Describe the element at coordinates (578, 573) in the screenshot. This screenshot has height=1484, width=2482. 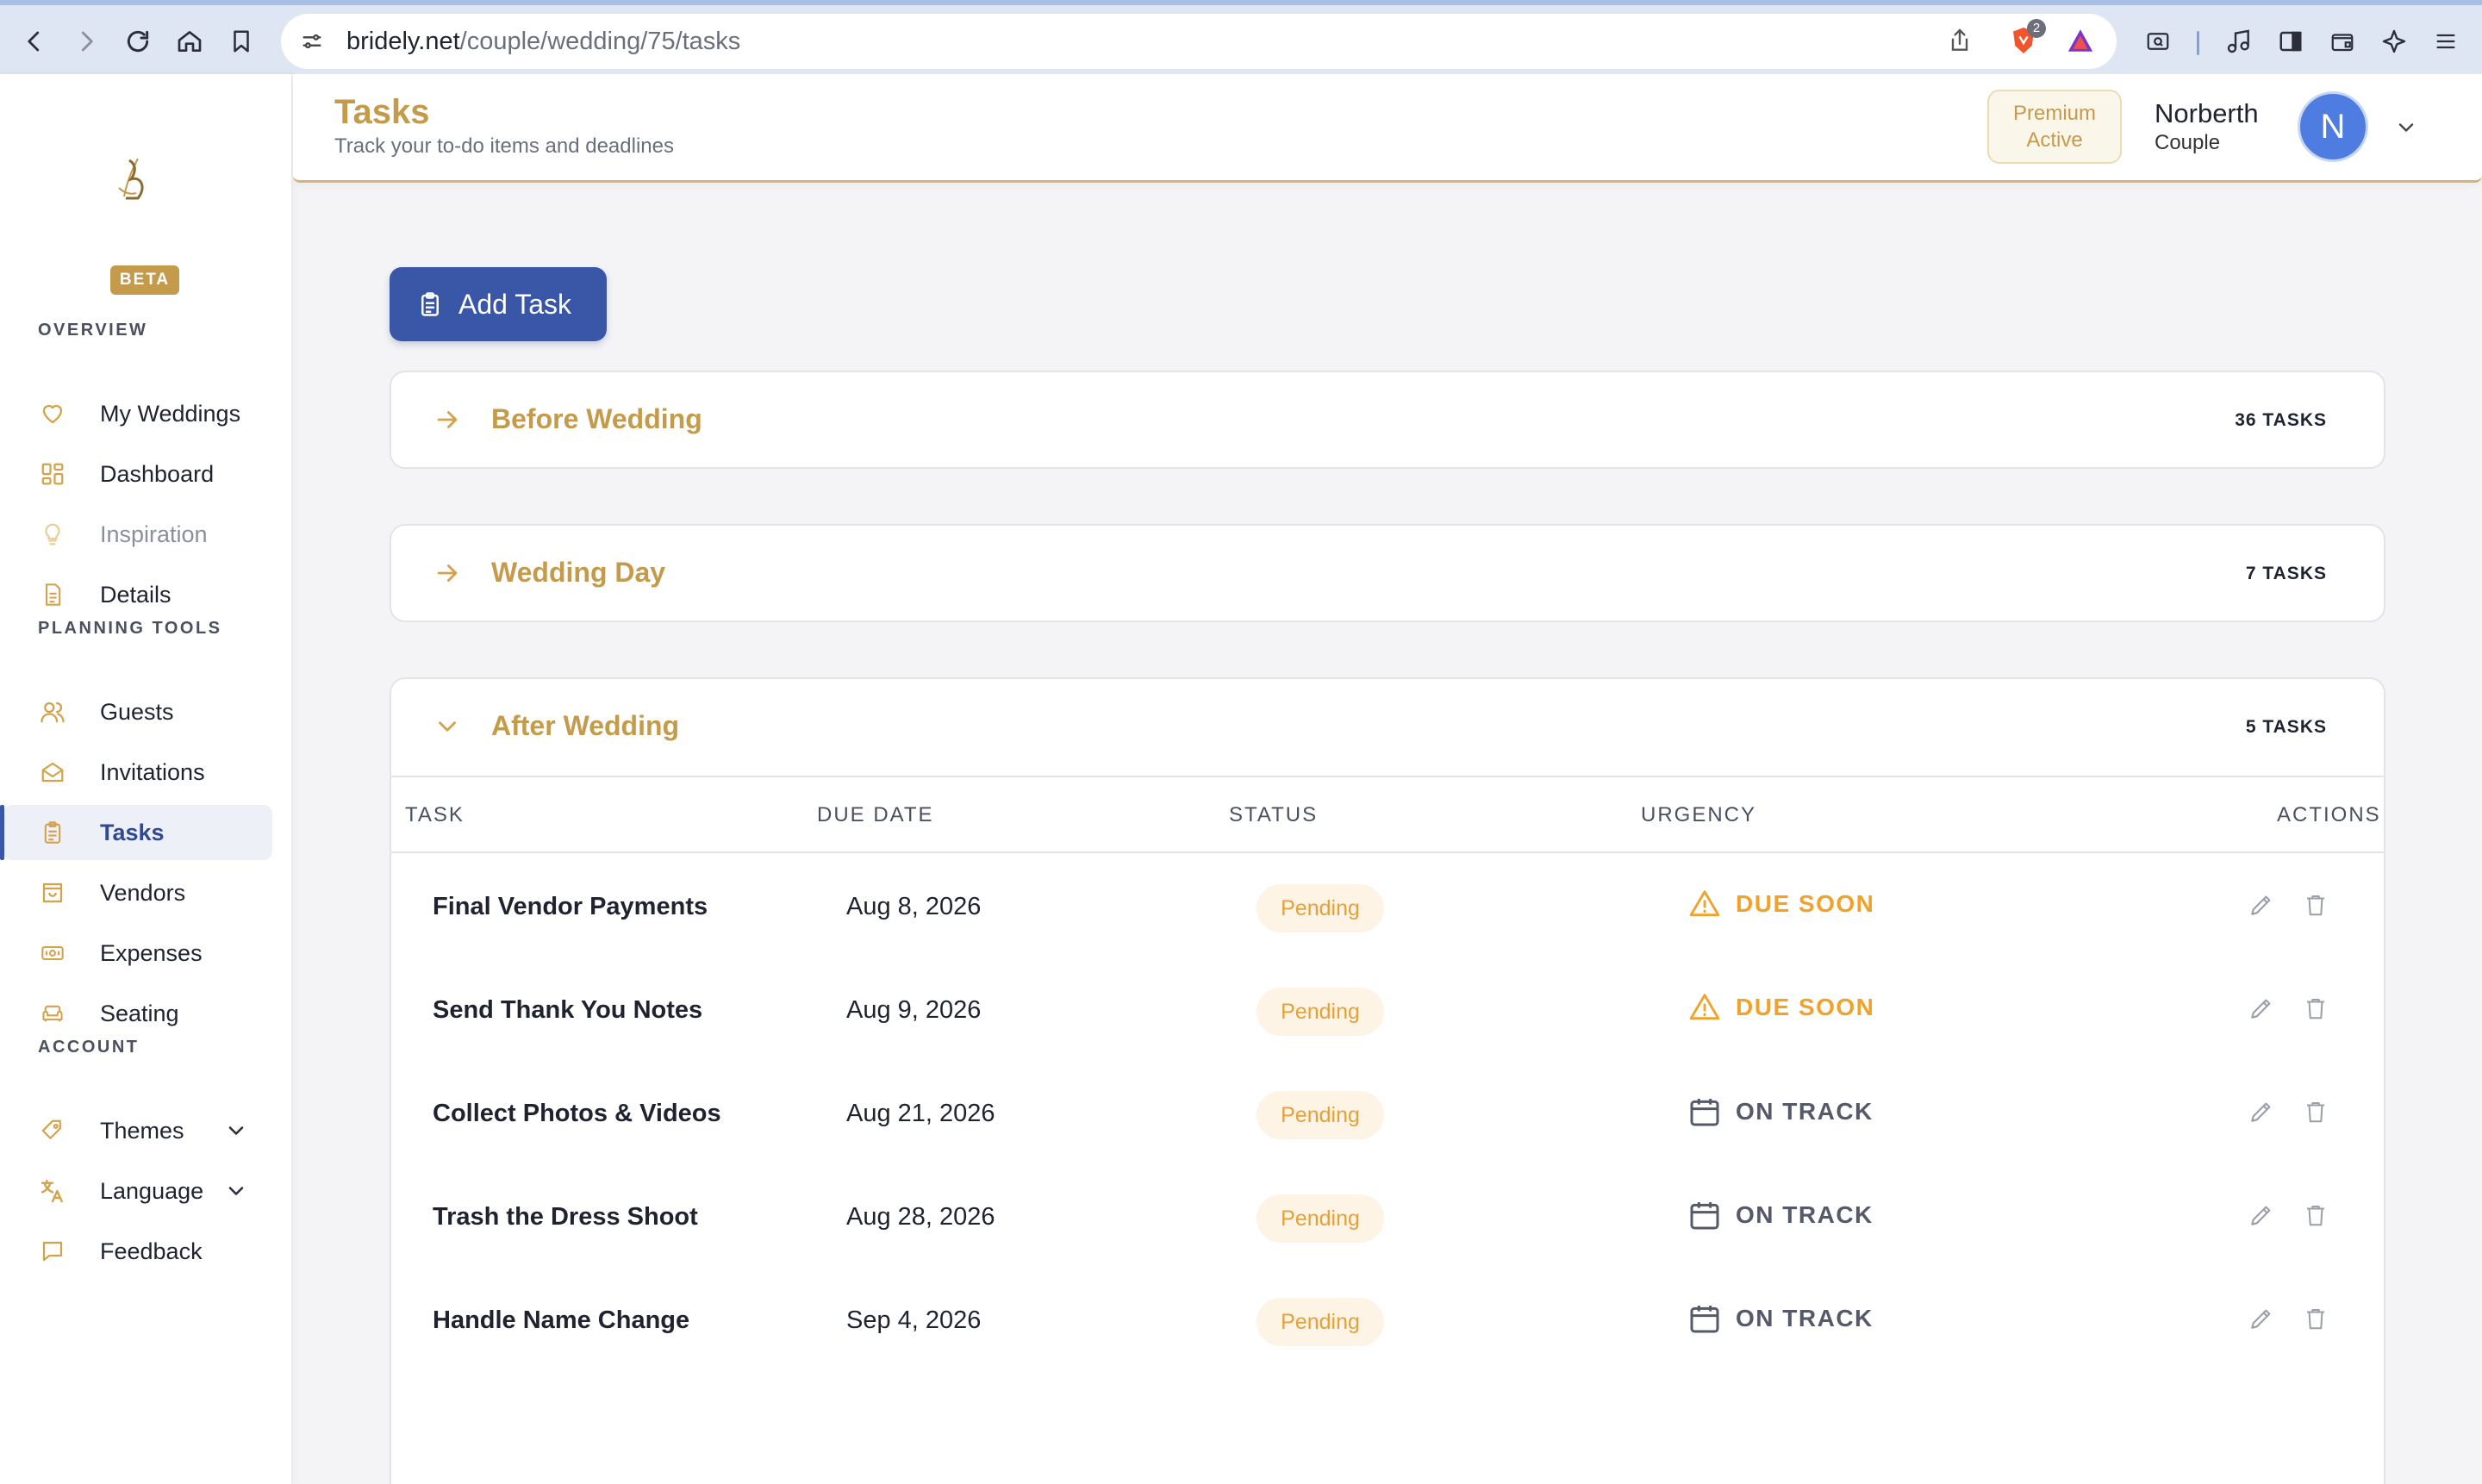
I see `group-title: Wedding Day` at that location.